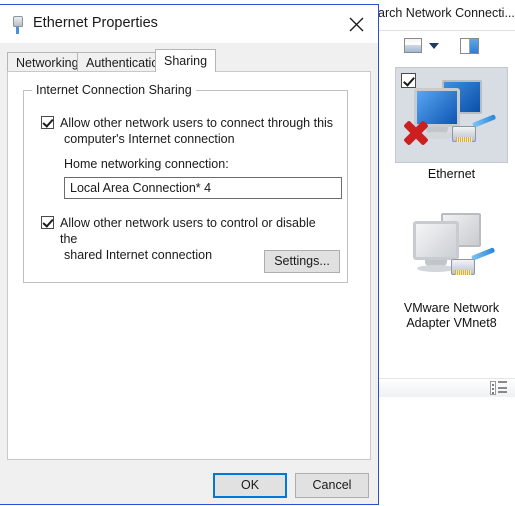 Image resolution: width=515 pixels, height=506 pixels. What do you see at coordinates (436, 240) in the screenshot?
I see `monitor-front-icon` at bounding box center [436, 240].